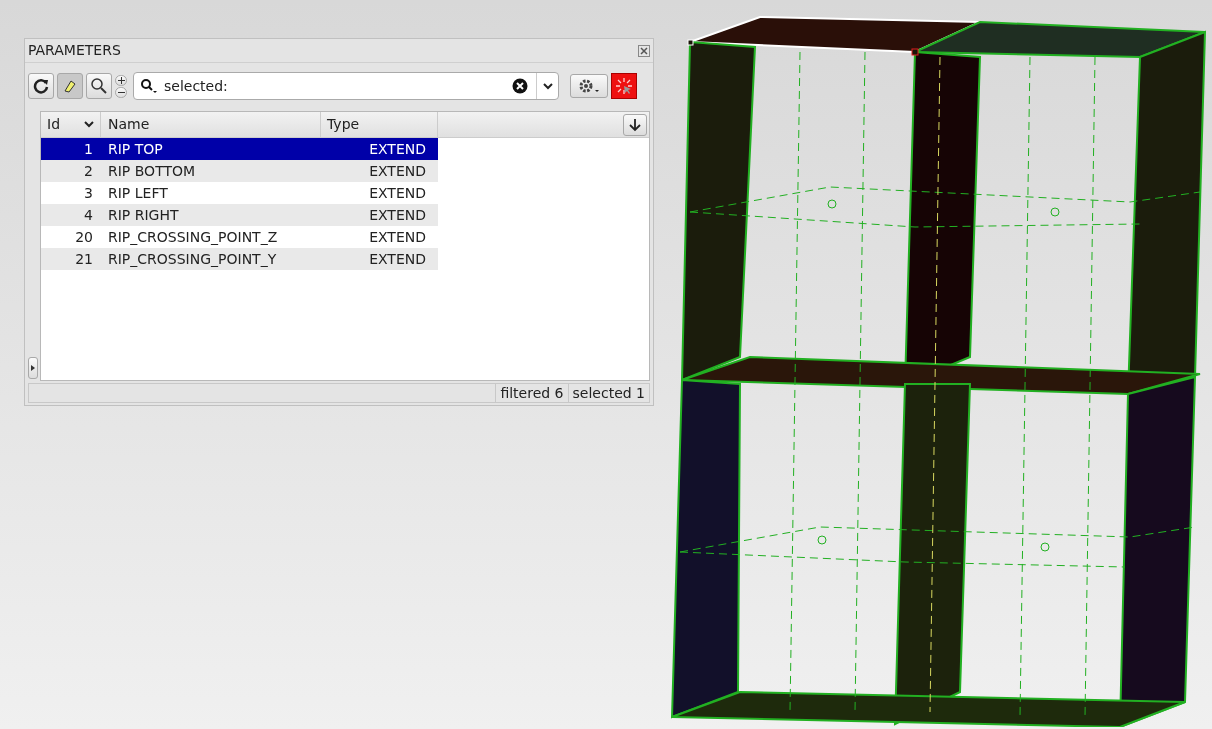  I want to click on table-row: 1 RIP TOP EXTEND, so click(239, 149).